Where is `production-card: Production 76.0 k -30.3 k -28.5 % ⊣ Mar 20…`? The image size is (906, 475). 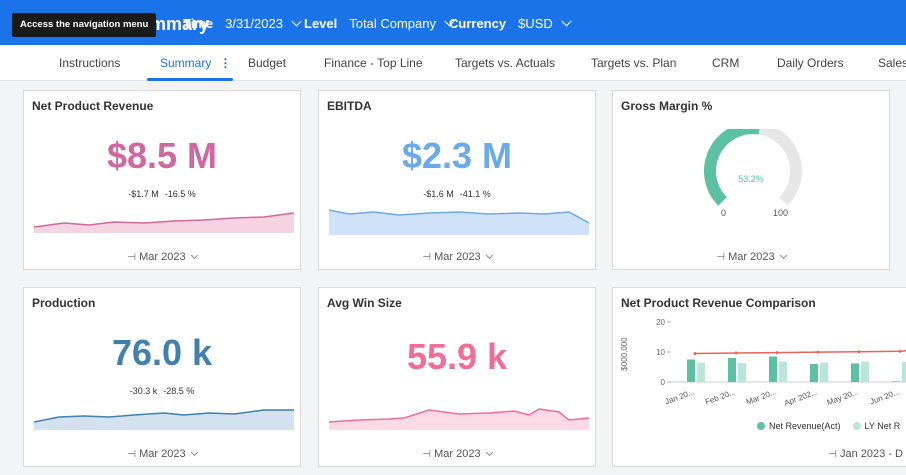
production-card: Production 76.0 k -30.3 k -28.5 % ⊣ Mar 20… is located at coordinates (162, 377).